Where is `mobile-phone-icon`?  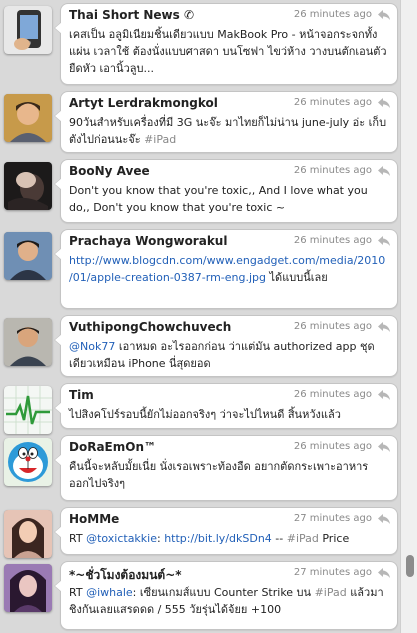
mobile-phone-icon is located at coordinates (28, 30).